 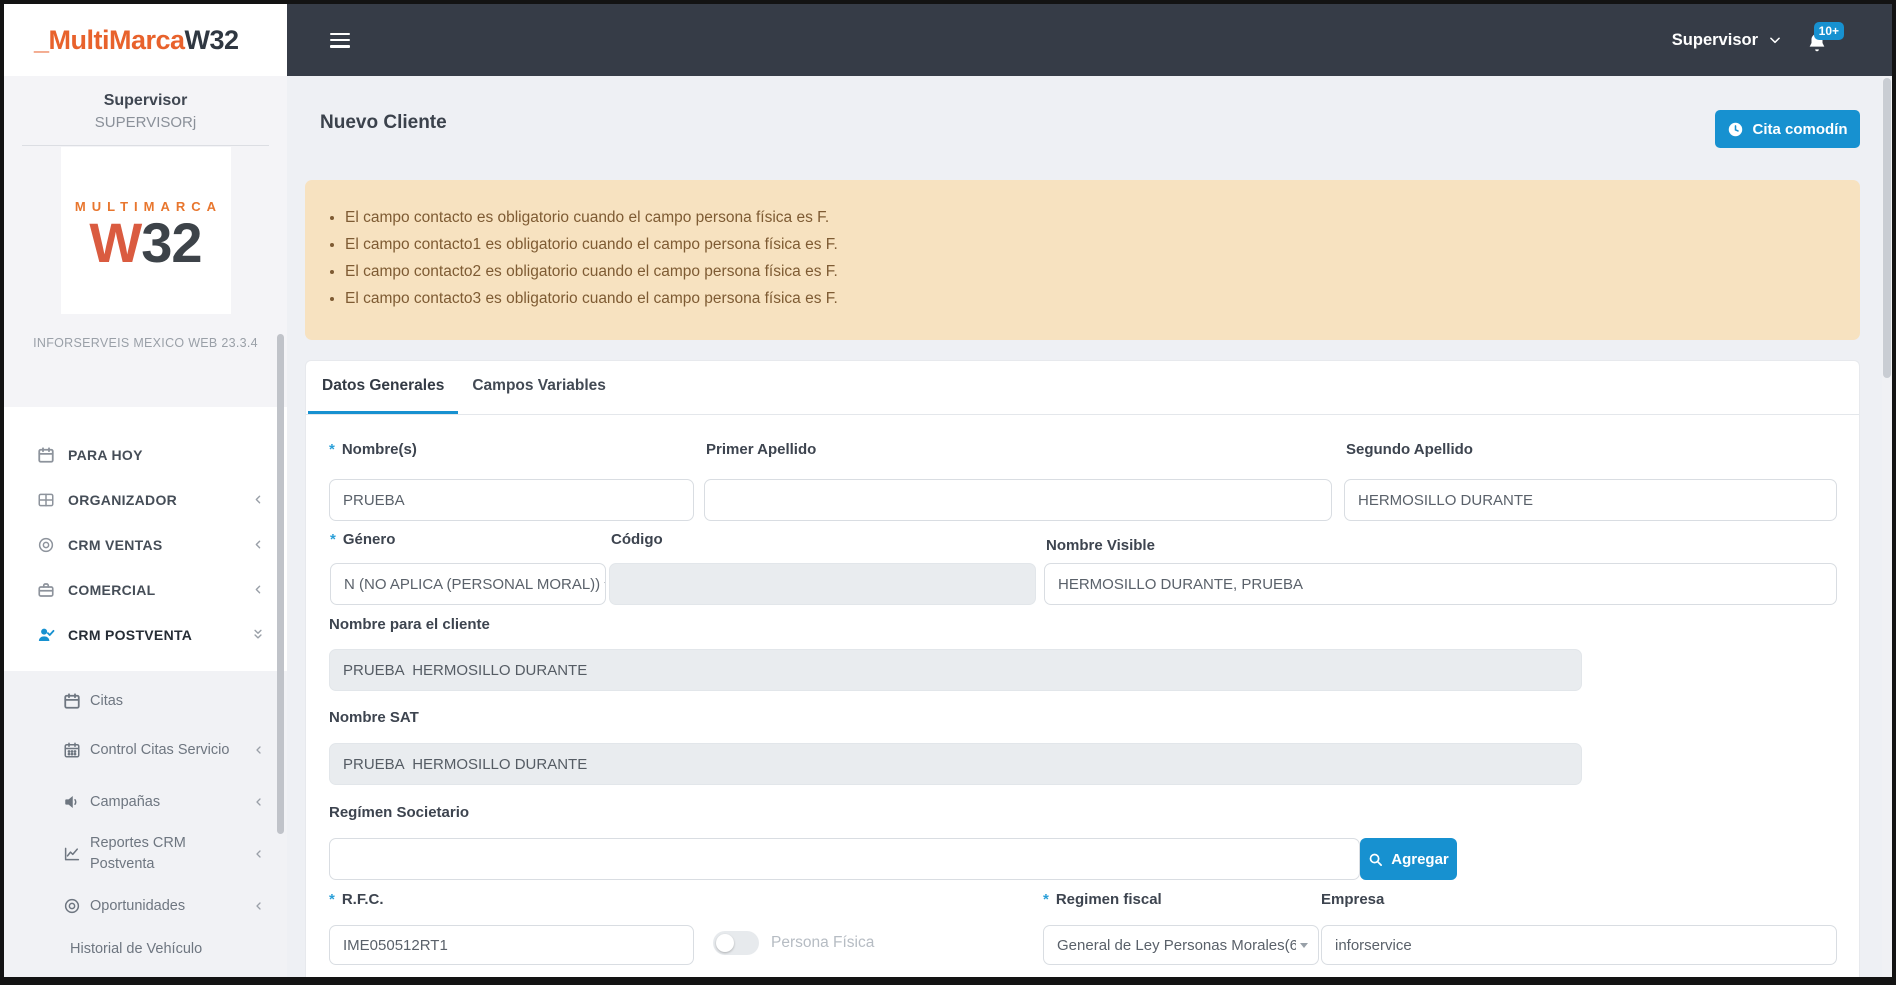 What do you see at coordinates (112, 589) in the screenshot?
I see `sidebar-item-label: COMERCIAL` at bounding box center [112, 589].